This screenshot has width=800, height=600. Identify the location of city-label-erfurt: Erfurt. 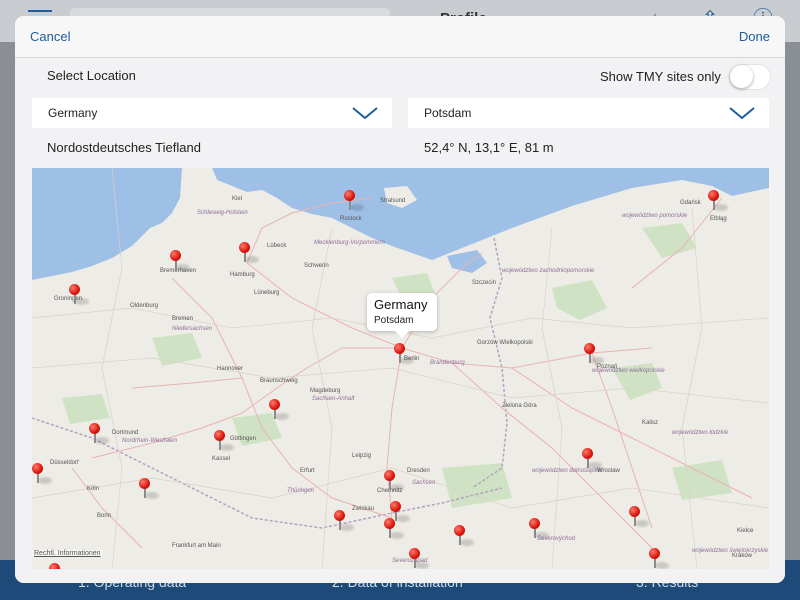
(307, 471).